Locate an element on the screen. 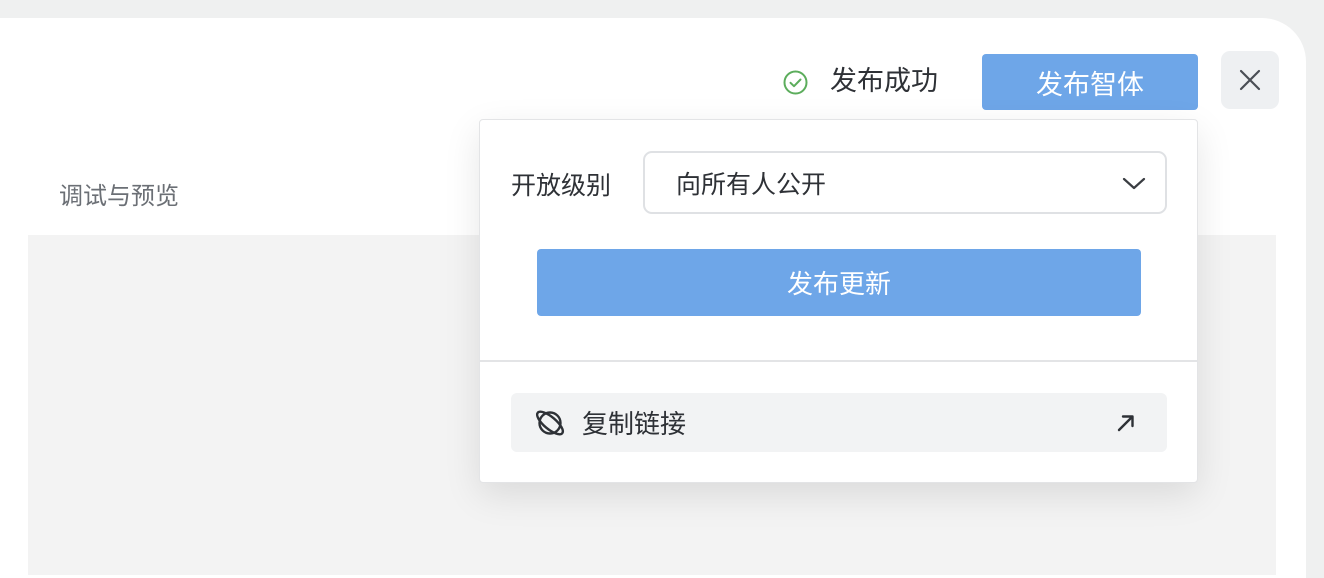 This screenshot has width=1324, height=578. copy-link-label: 复制链接 is located at coordinates (634, 425).